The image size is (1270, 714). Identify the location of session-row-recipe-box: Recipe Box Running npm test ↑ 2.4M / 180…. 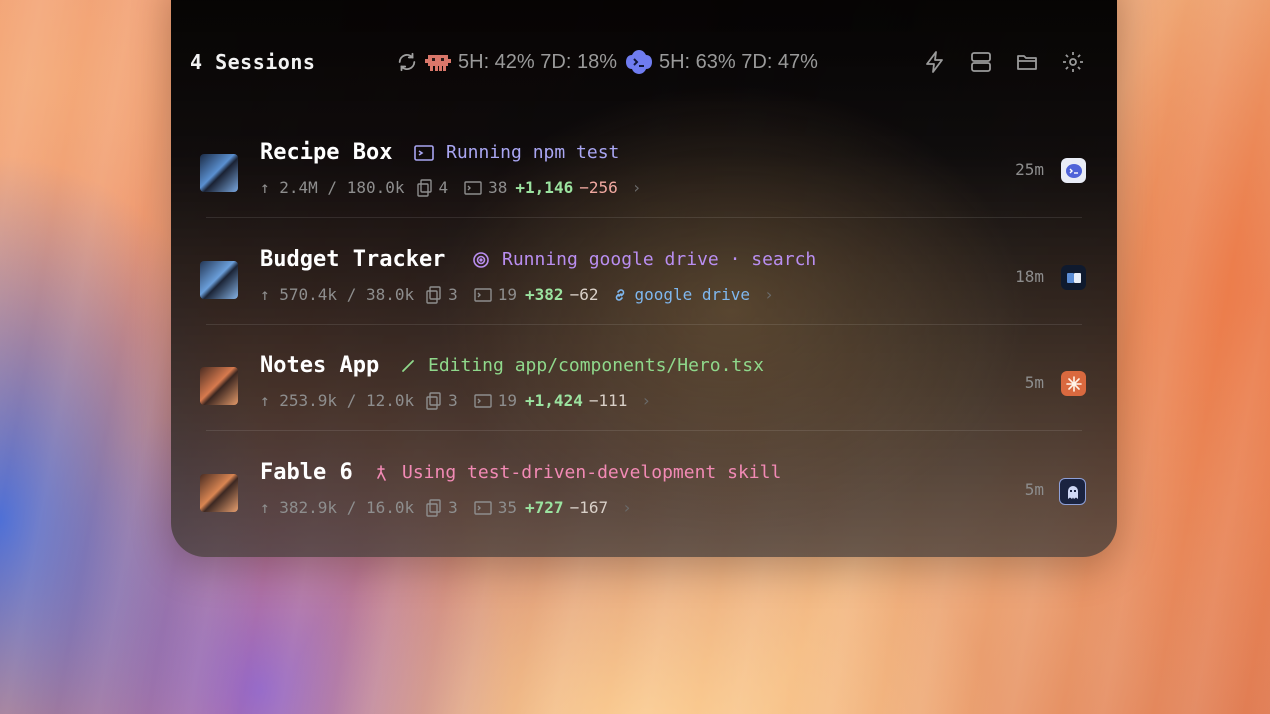
(641, 168).